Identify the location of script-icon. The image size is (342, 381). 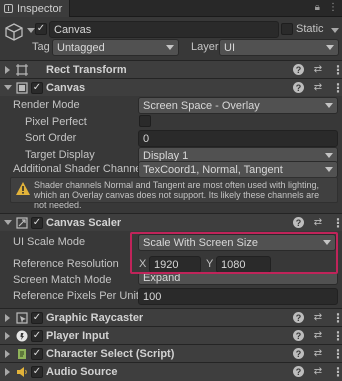
(22, 354).